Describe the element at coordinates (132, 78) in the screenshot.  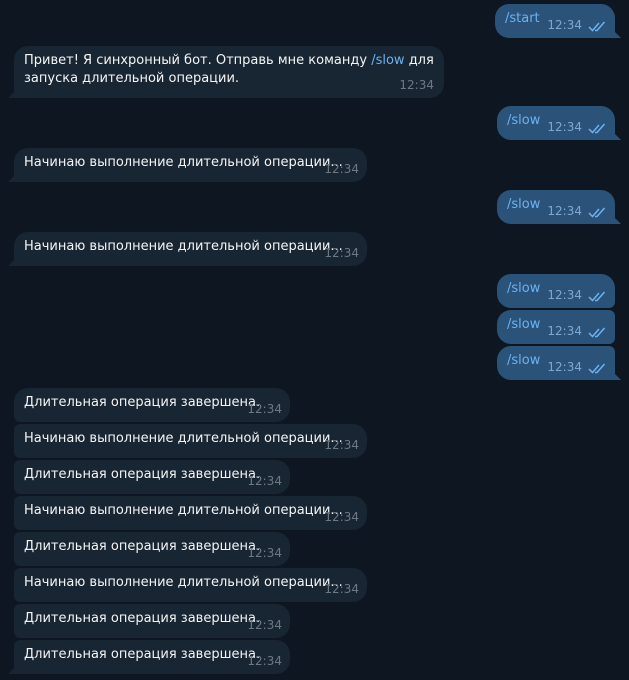
I see `message-text: запуска длительной операции.` at that location.